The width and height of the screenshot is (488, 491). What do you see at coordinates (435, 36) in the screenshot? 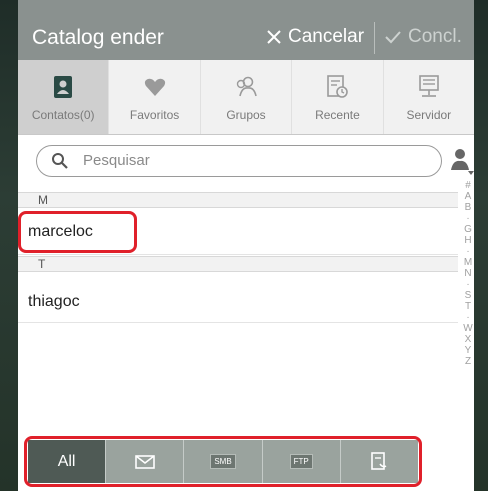
I see `done-label: Concl.` at bounding box center [435, 36].